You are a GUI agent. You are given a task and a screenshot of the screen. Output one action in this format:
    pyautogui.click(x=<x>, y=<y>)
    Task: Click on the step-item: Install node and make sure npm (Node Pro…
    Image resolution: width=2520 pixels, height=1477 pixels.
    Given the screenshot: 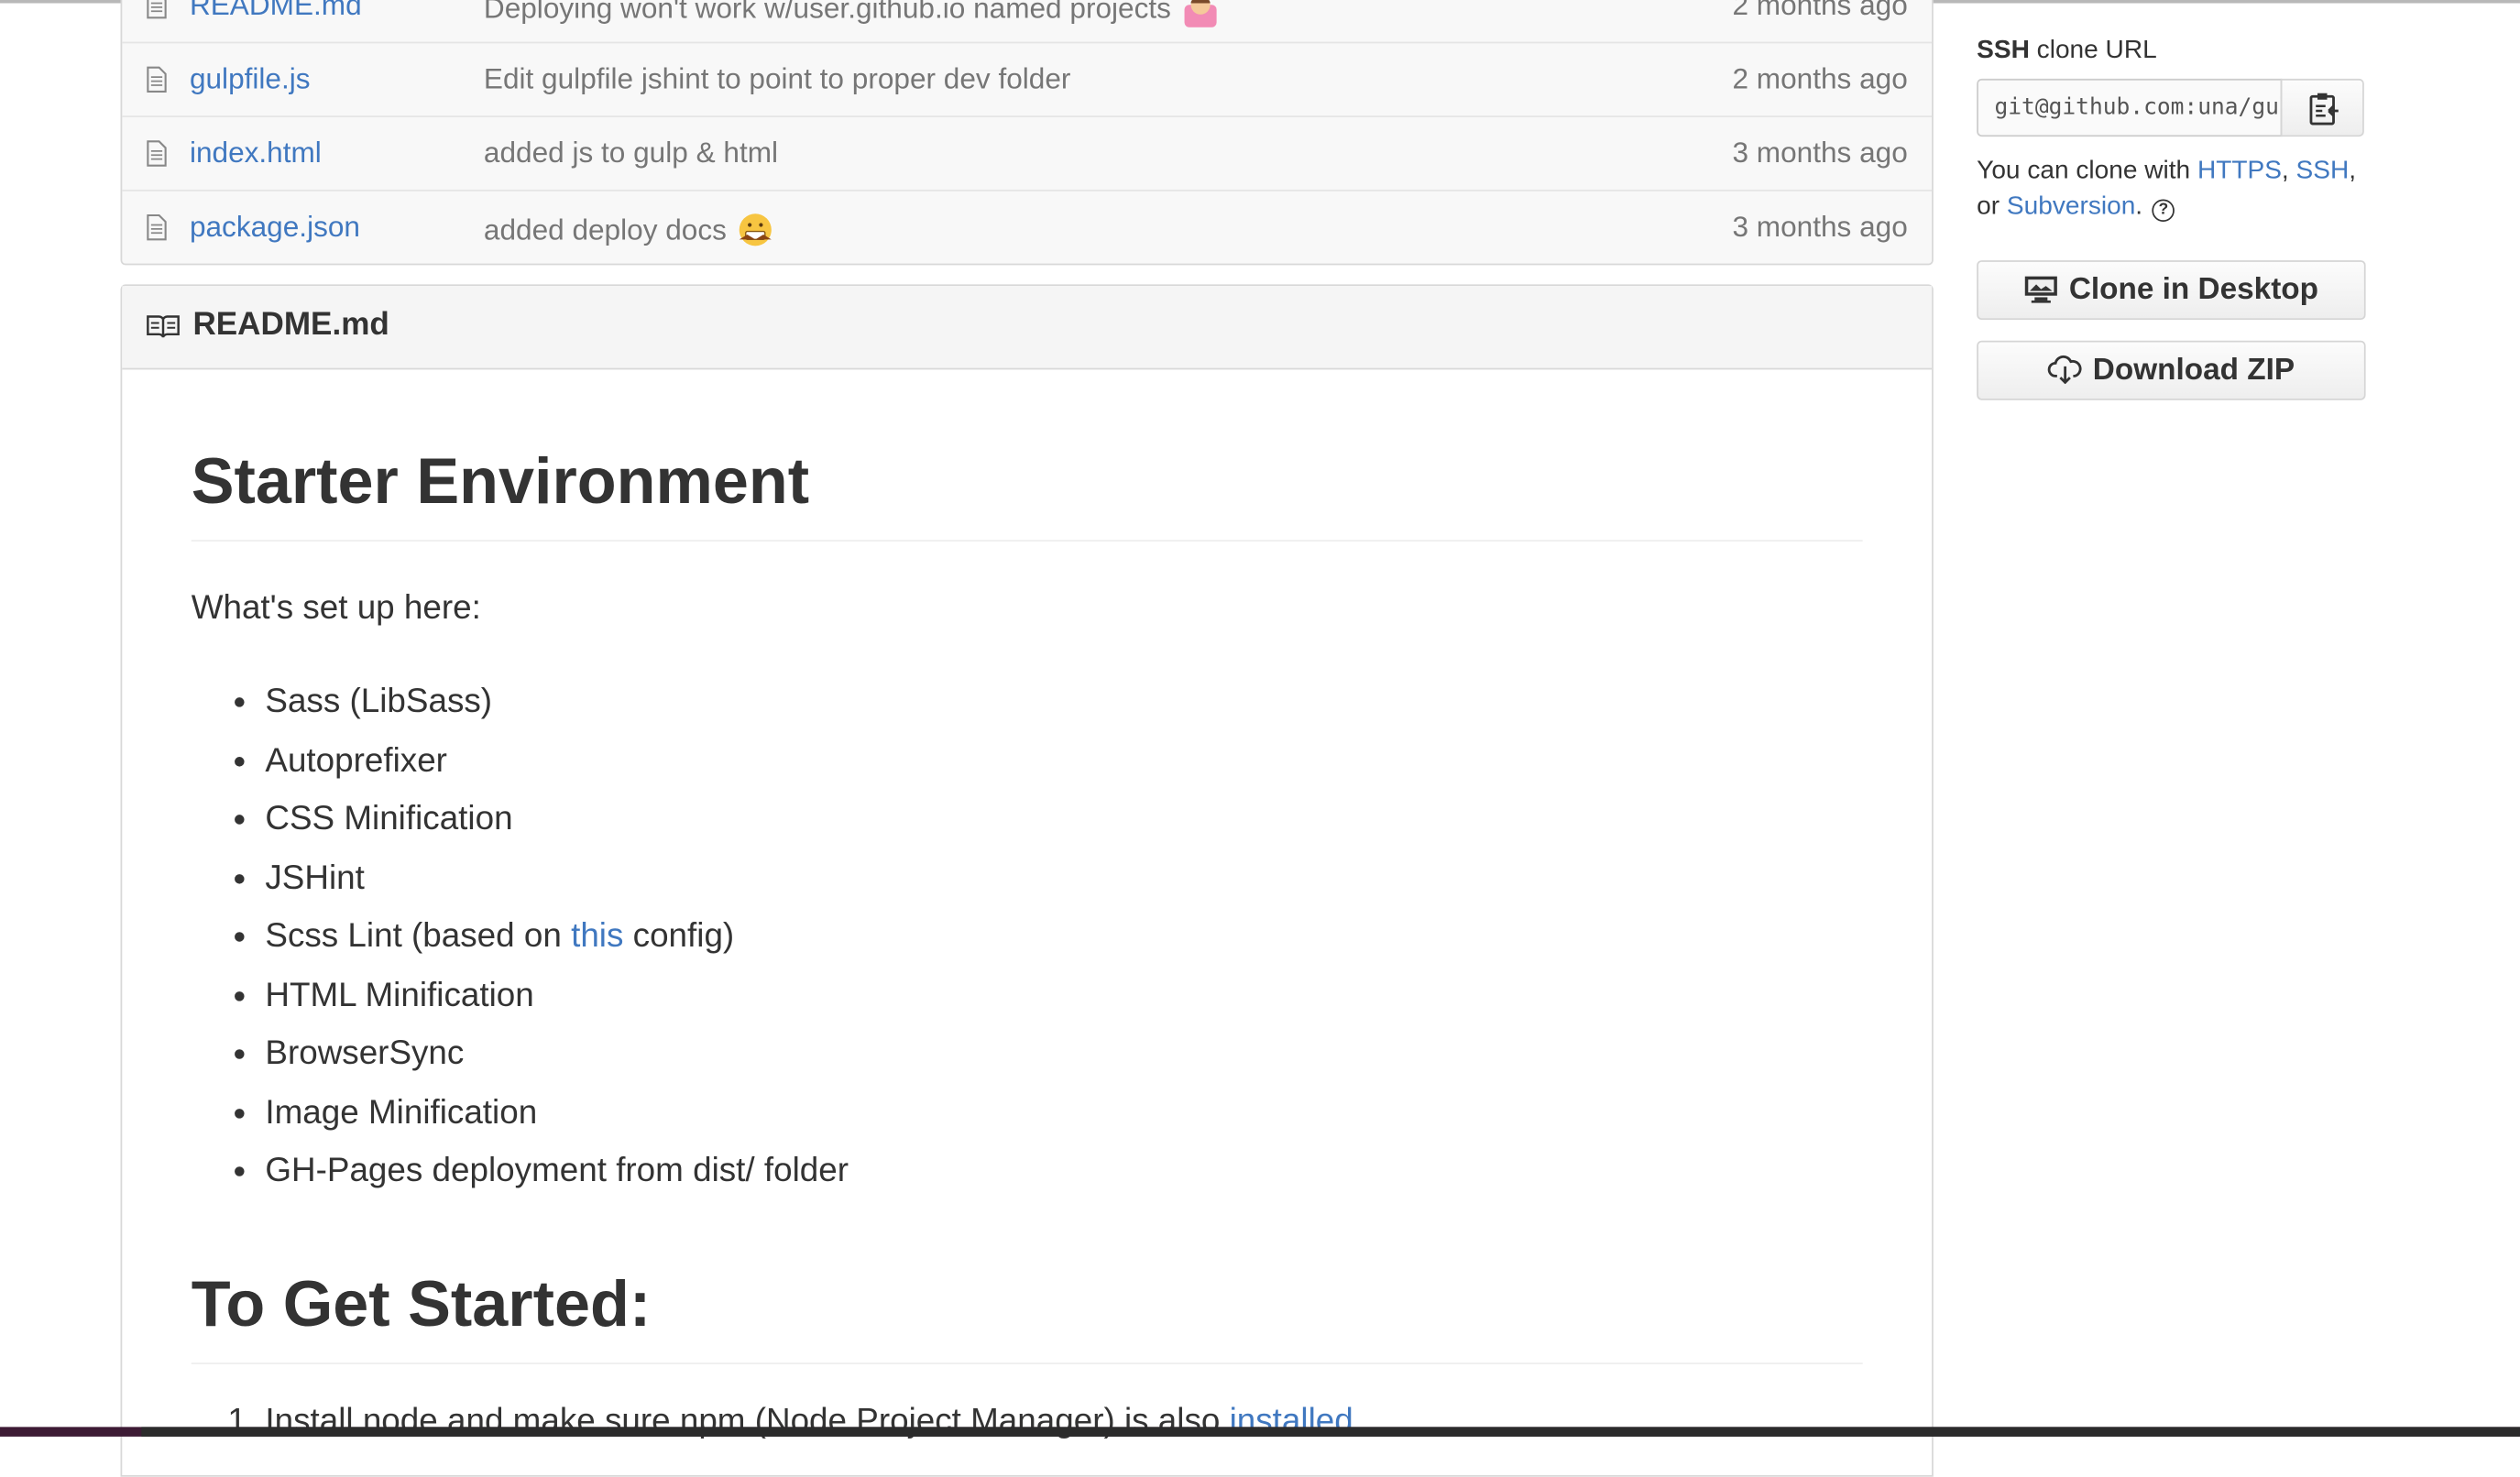 What is the action you would take?
    pyautogui.click(x=1063, y=1421)
    